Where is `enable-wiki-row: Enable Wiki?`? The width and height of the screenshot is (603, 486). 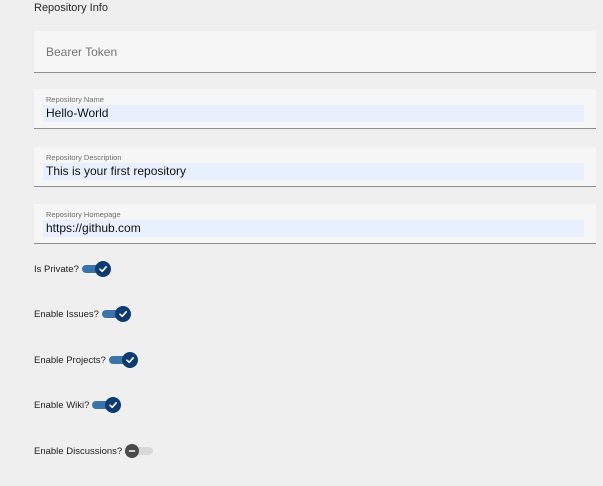
enable-wiki-row: Enable Wiki? is located at coordinates (78, 405).